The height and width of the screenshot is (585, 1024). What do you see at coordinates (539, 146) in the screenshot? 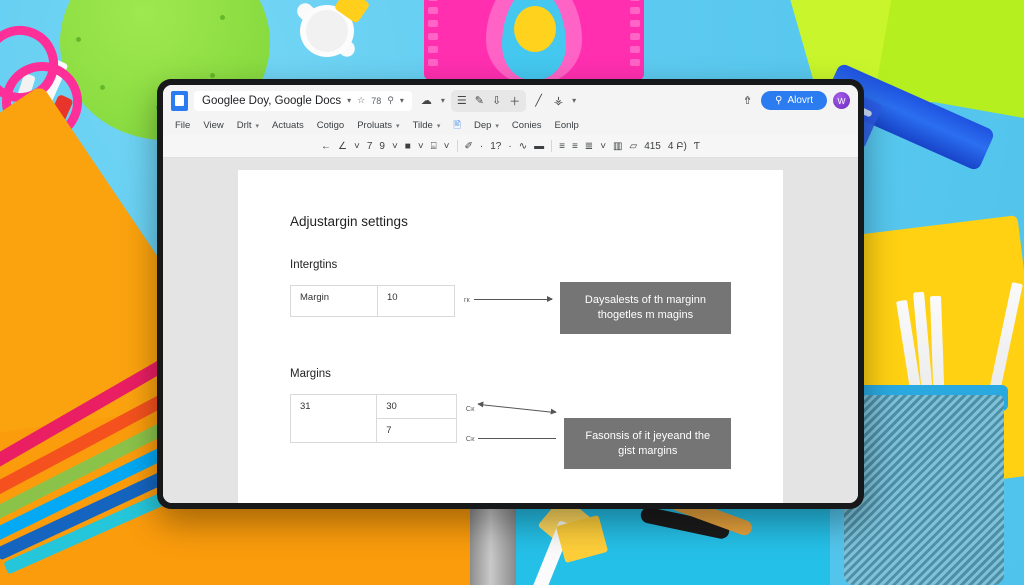
I see `image-icon: ▬` at bounding box center [539, 146].